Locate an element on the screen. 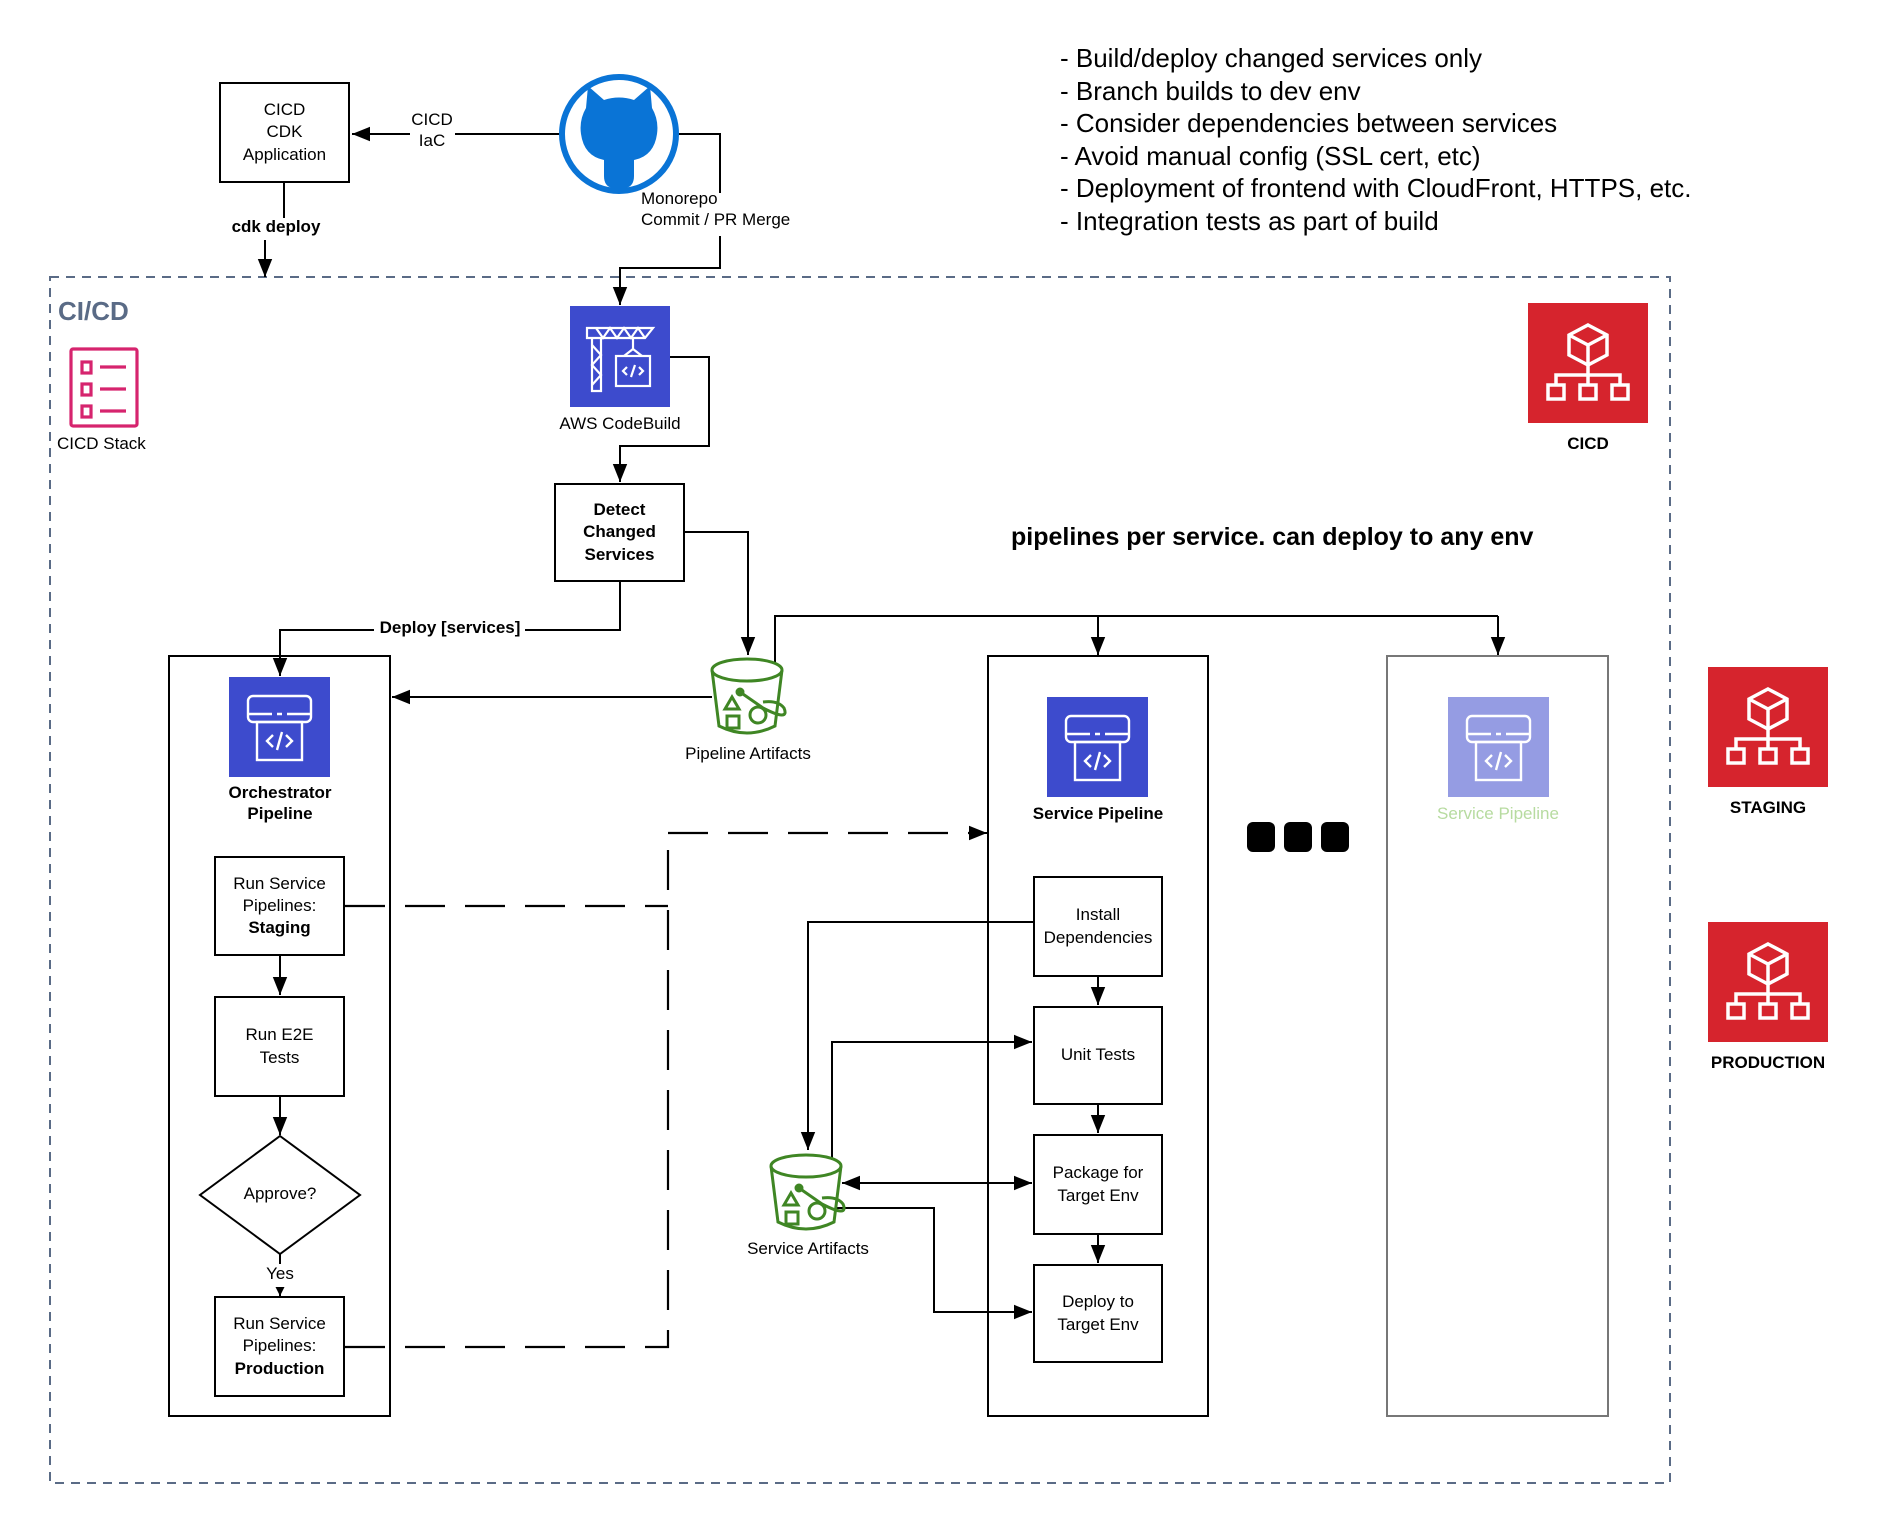 The width and height of the screenshot is (1898, 1523). note-item: - Integration tests as part of build is located at coordinates (1249, 220).